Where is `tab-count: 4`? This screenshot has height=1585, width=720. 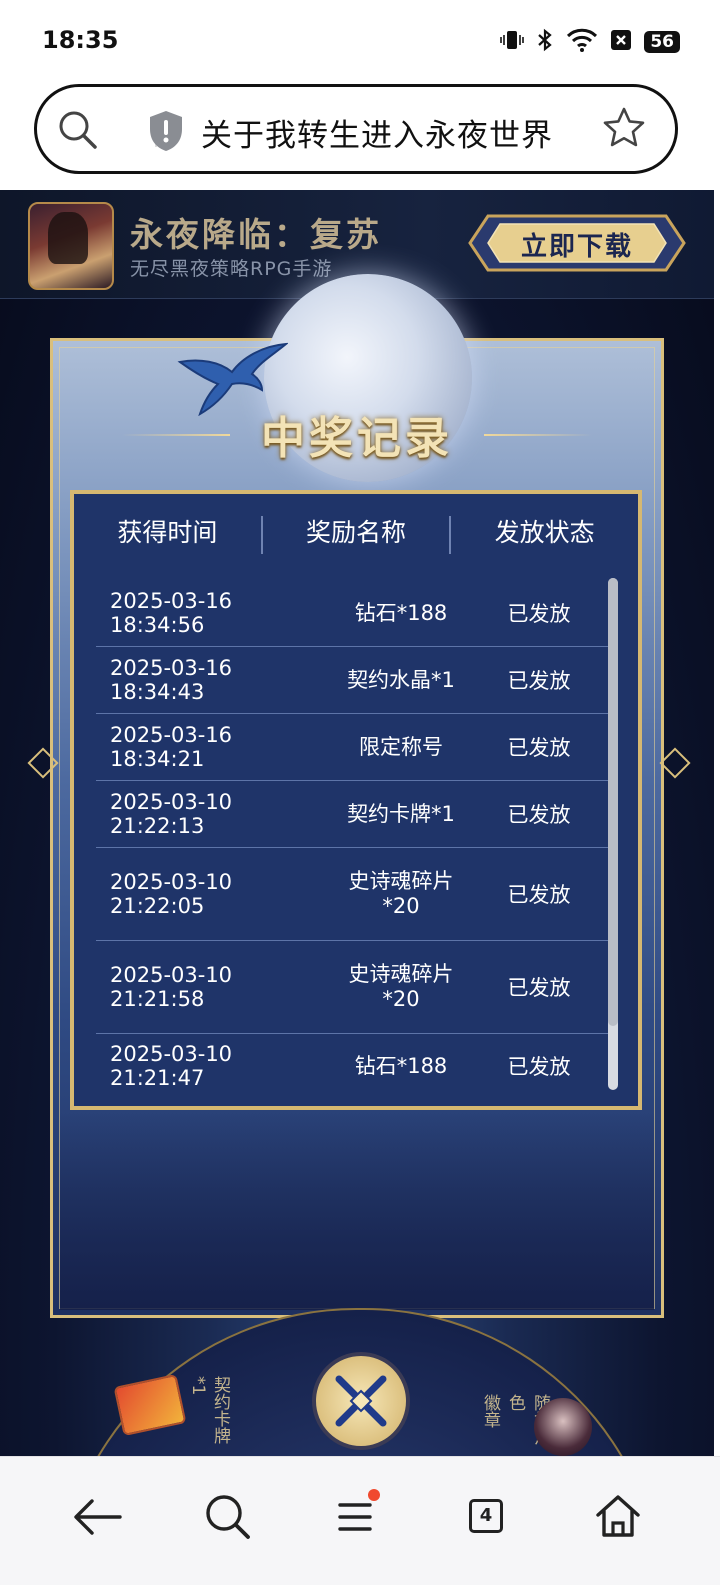 tab-count: 4 is located at coordinates (486, 1516).